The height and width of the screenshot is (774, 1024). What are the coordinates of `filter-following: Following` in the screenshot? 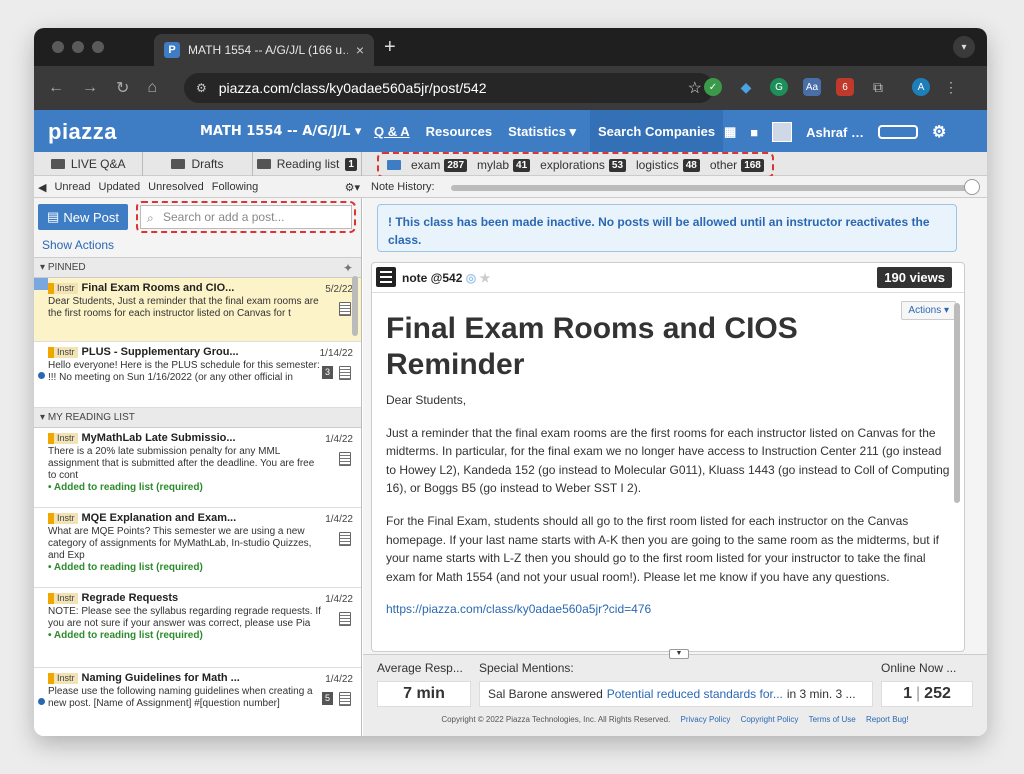 It's located at (235, 187).